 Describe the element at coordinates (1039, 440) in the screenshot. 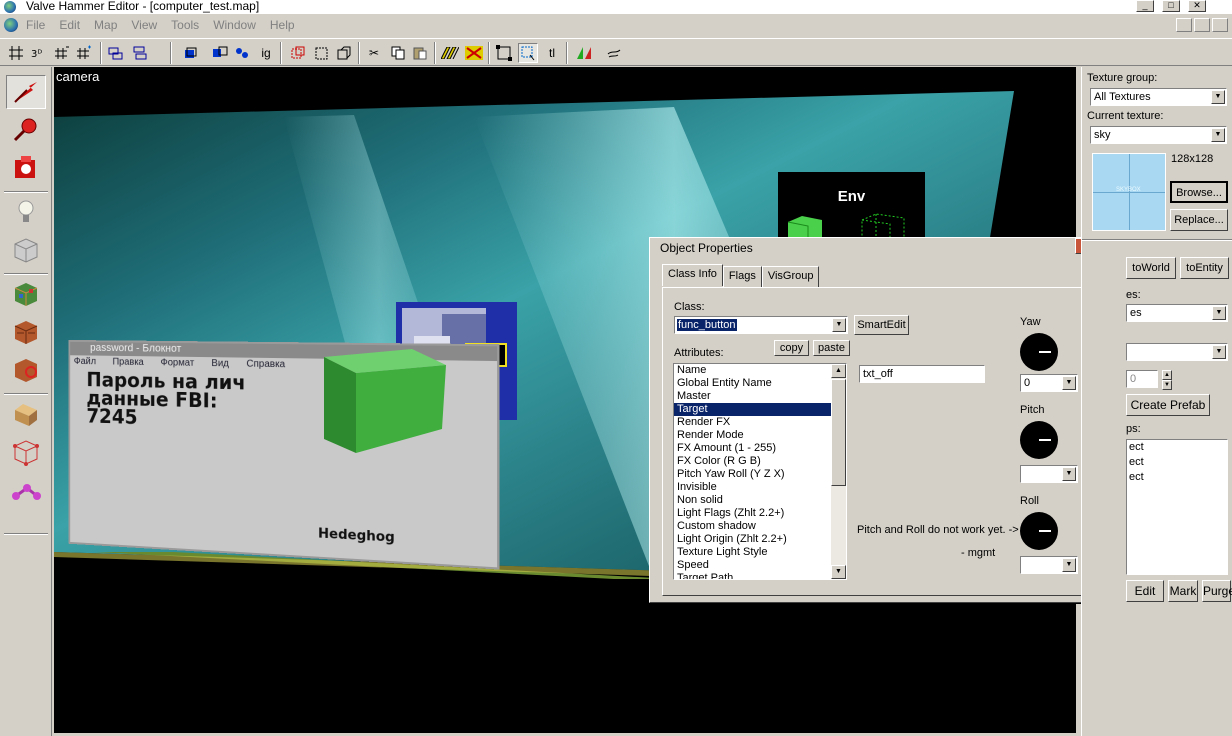

I see `pitch-dial` at that location.